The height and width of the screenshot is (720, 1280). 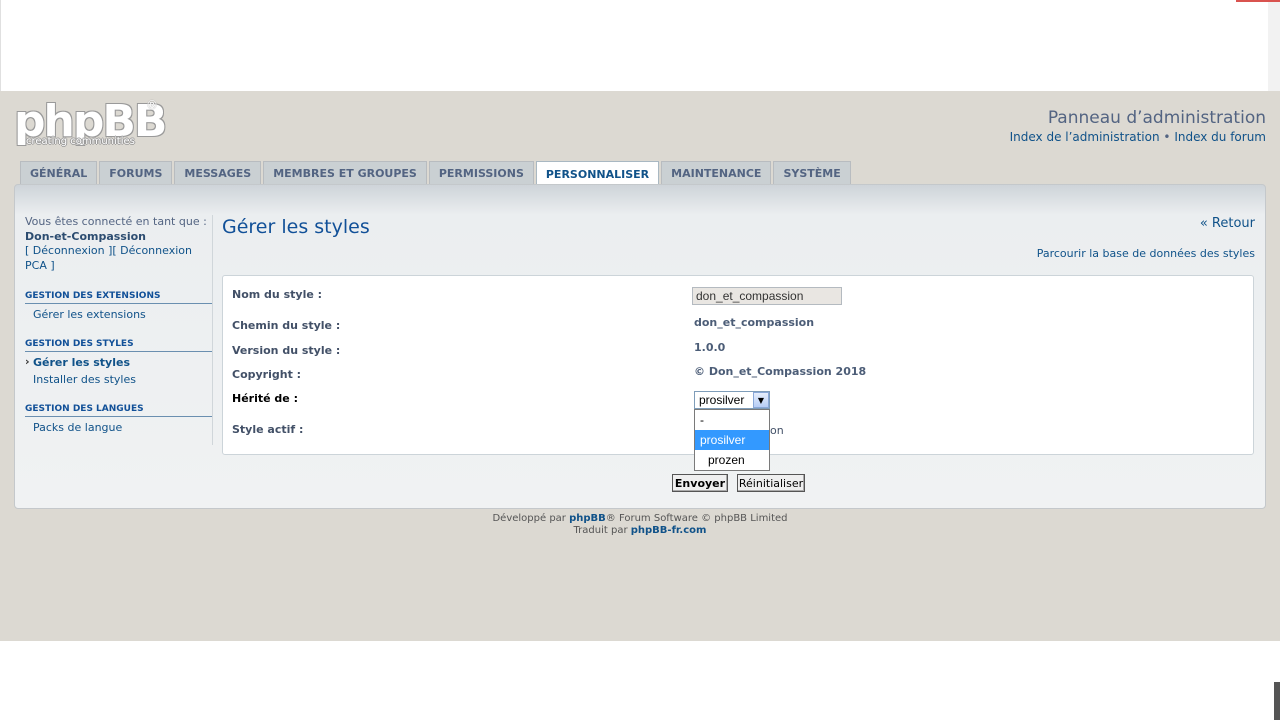 What do you see at coordinates (286, 350) in the screenshot?
I see `style-version-label: Version du style :` at bounding box center [286, 350].